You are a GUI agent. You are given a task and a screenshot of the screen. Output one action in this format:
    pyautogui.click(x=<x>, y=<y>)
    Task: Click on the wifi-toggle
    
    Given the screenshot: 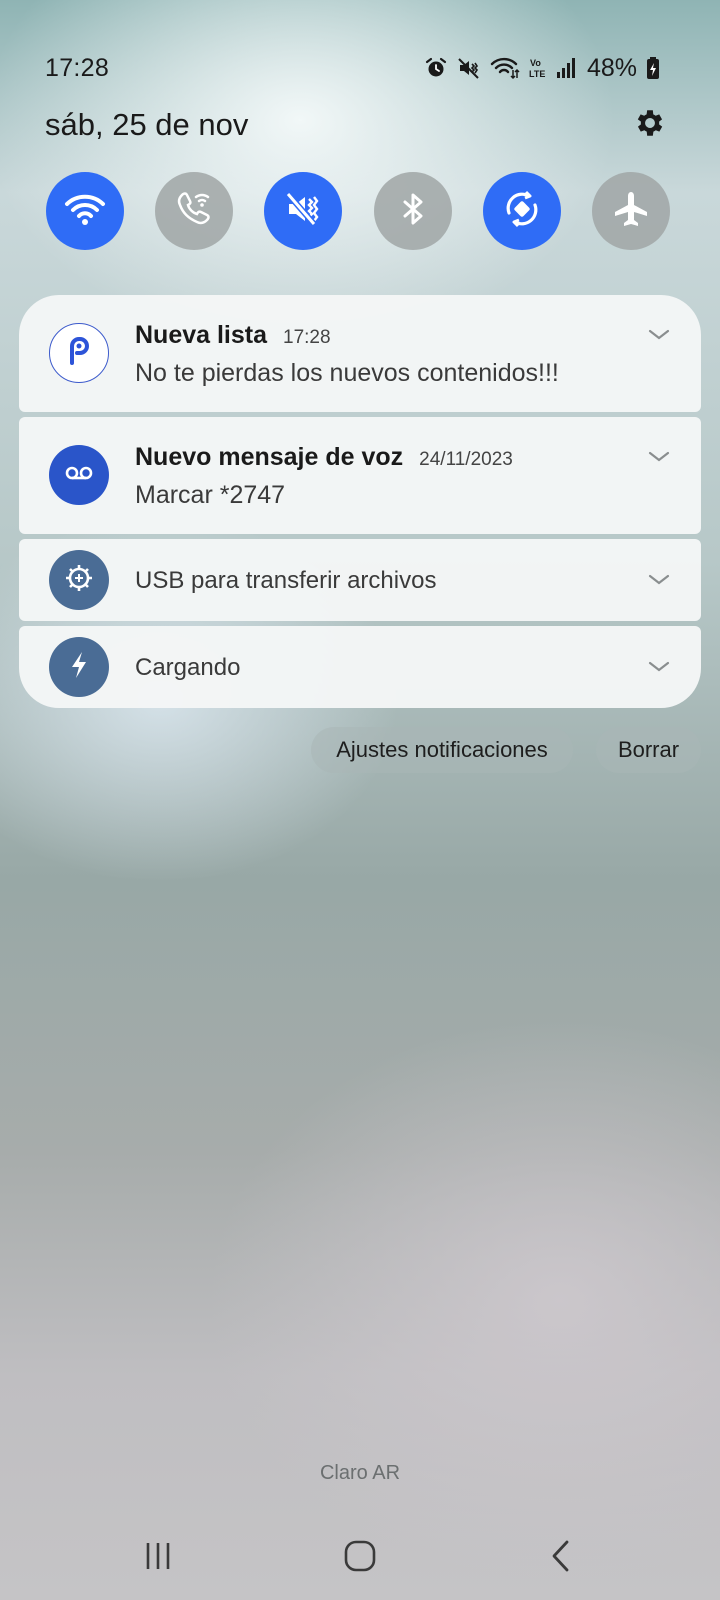 What is the action you would take?
    pyautogui.click(x=85, y=211)
    